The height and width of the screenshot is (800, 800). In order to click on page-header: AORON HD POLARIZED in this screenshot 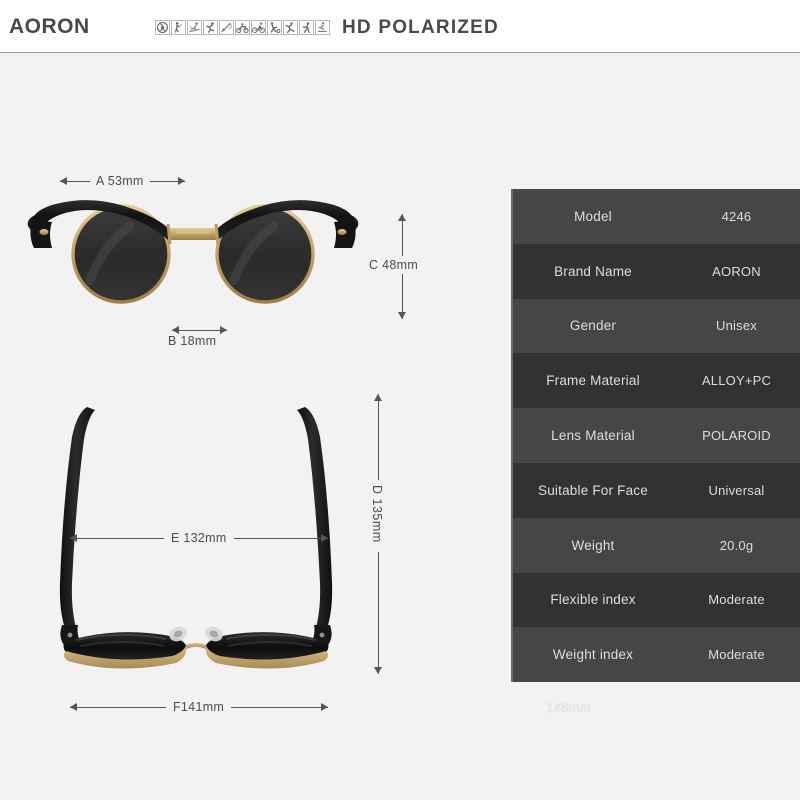, I will do `click(400, 26)`.